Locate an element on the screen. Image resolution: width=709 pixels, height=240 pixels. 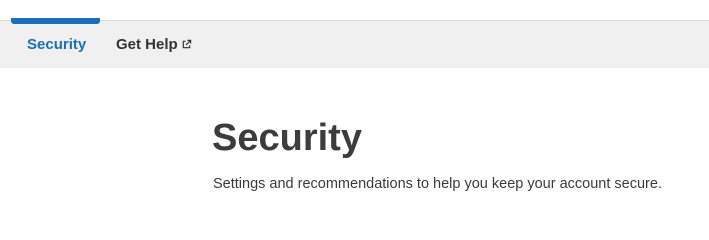
tab-security: Security is located at coordinates (56, 44).